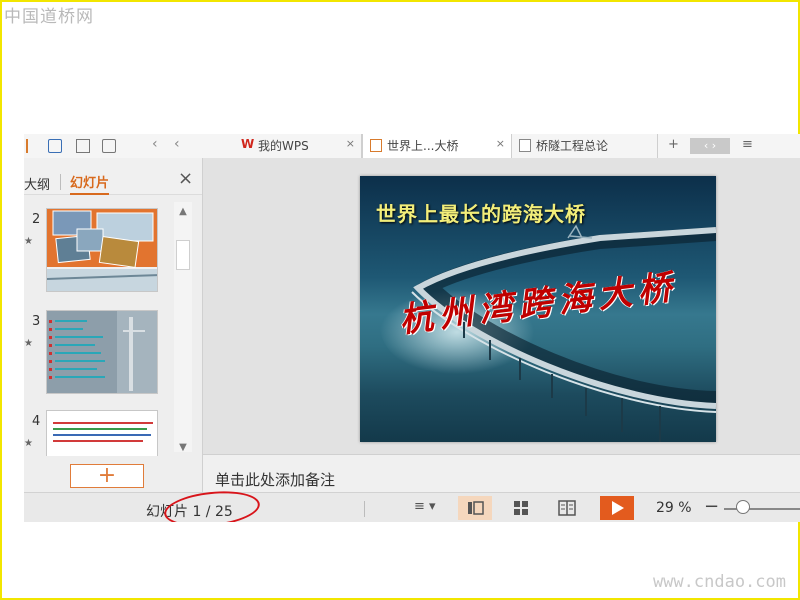 Image resolution: width=800 pixels, height=600 pixels. I want to click on reading-view-button, so click(567, 508).